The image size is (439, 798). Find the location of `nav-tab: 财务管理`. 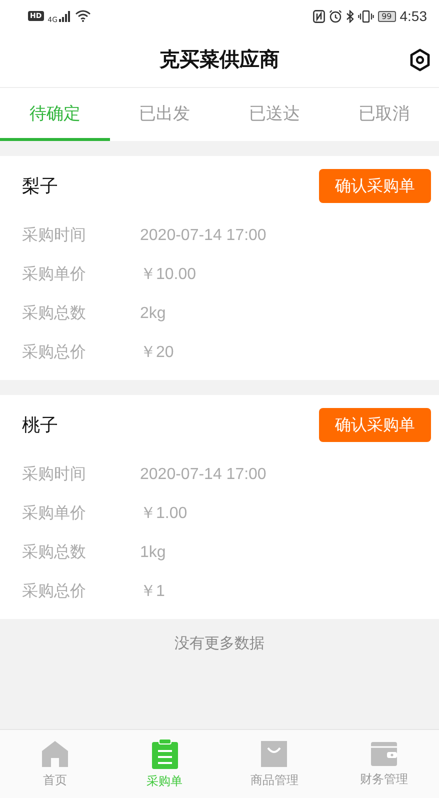

nav-tab: 财务管理 is located at coordinates (384, 764).